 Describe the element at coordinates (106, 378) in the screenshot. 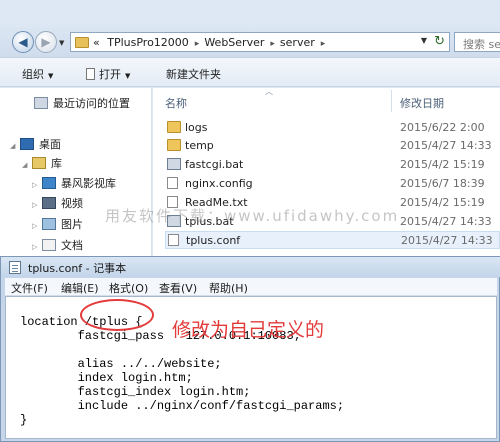

I see `code-line: index login.htm;` at that location.